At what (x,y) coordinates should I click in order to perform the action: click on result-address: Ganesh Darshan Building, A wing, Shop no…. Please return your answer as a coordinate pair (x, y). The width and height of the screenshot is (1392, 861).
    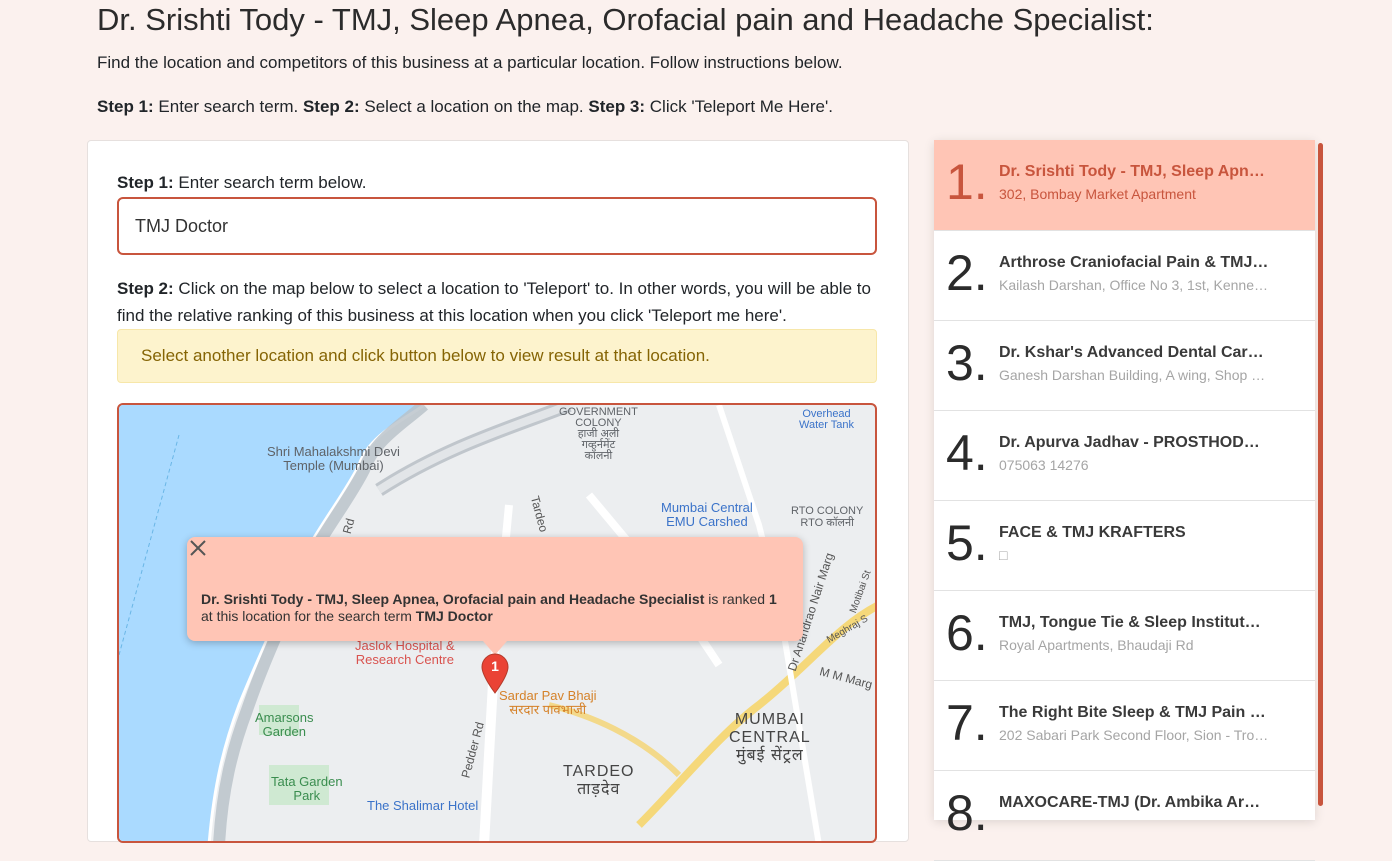
    Looking at the image, I should click on (1134, 375).